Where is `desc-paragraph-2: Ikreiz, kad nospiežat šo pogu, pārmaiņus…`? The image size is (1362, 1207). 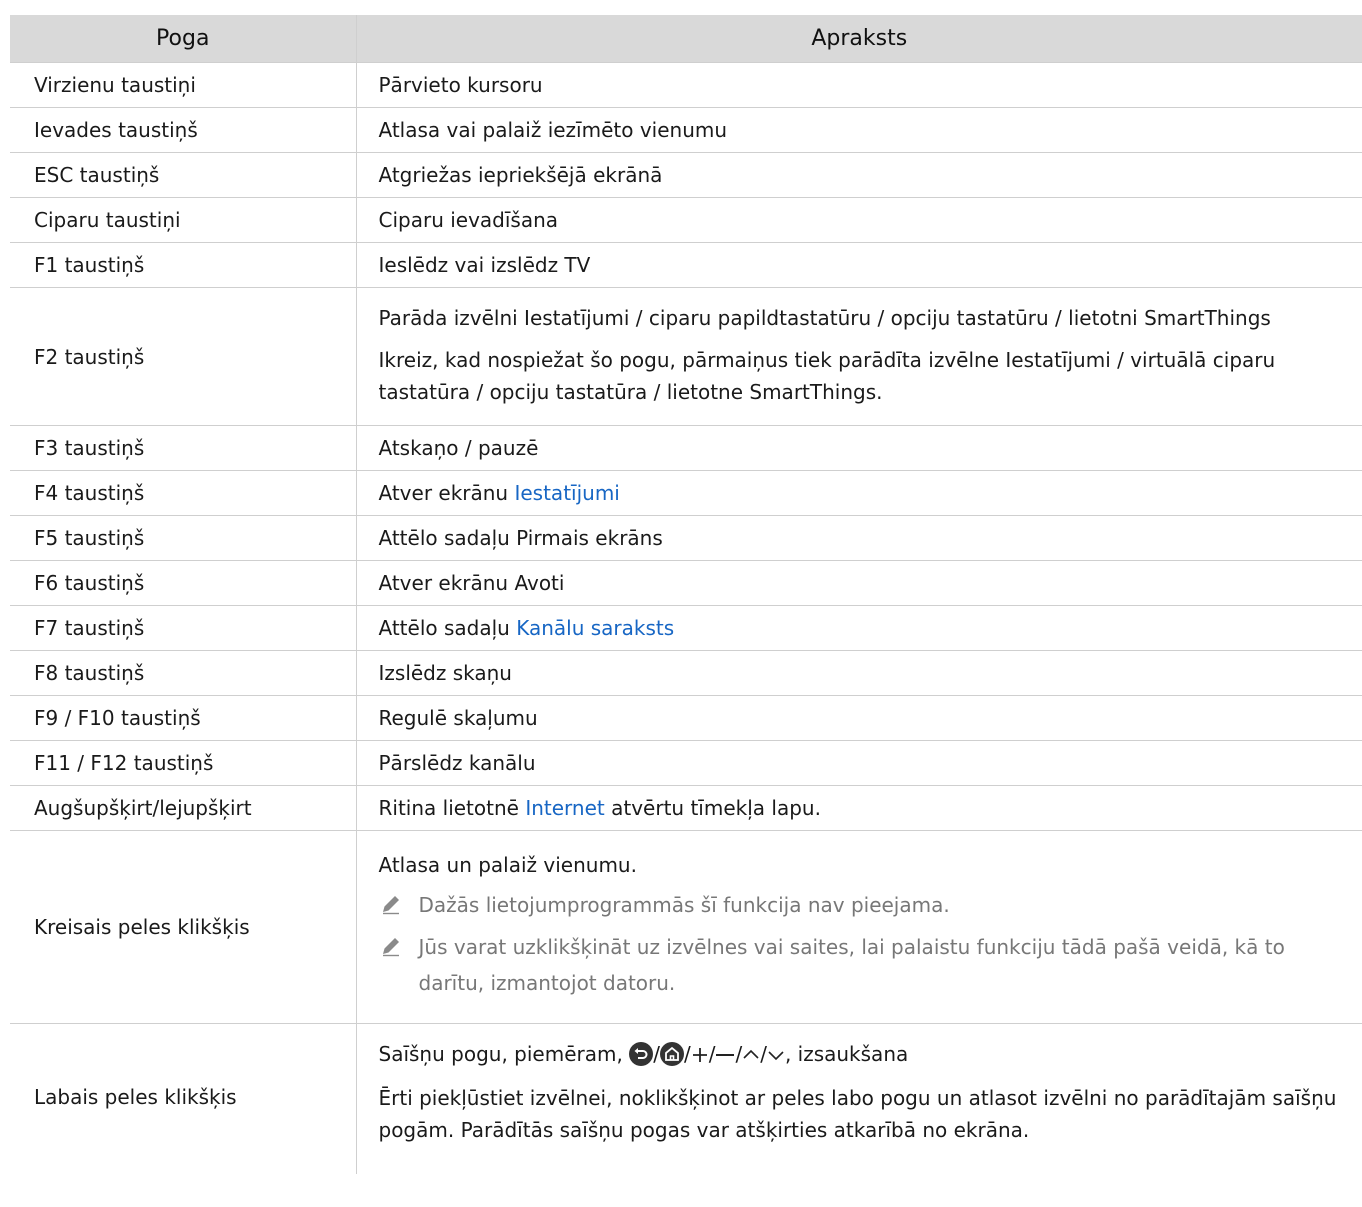 desc-paragraph-2: Ikreiz, kad nospiežat šo pogu, pārmaiņus… is located at coordinates (827, 375).